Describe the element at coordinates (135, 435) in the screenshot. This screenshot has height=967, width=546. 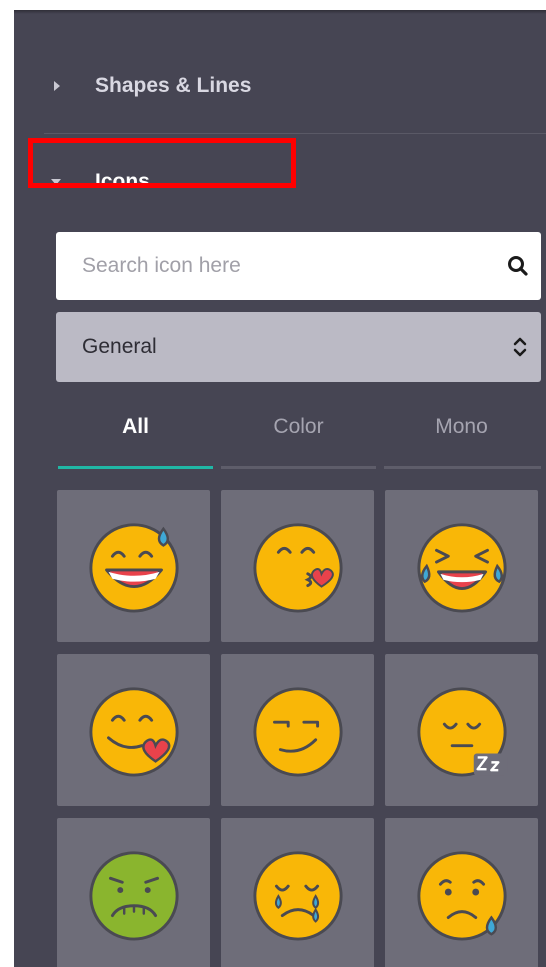
I see `tab-all: All` at that location.